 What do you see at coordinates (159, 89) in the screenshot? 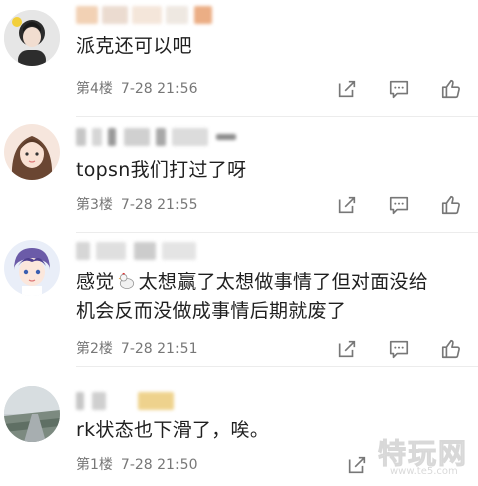
I see `timestamp: 7-28 21:56` at bounding box center [159, 89].